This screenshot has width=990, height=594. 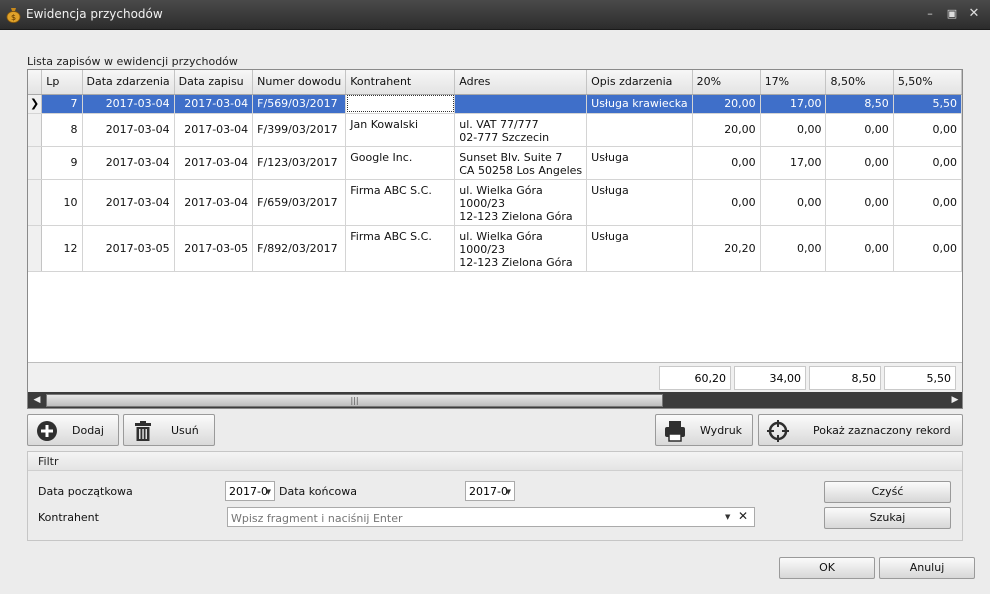 I want to click on cell-lp: 9, so click(x=62, y=163).